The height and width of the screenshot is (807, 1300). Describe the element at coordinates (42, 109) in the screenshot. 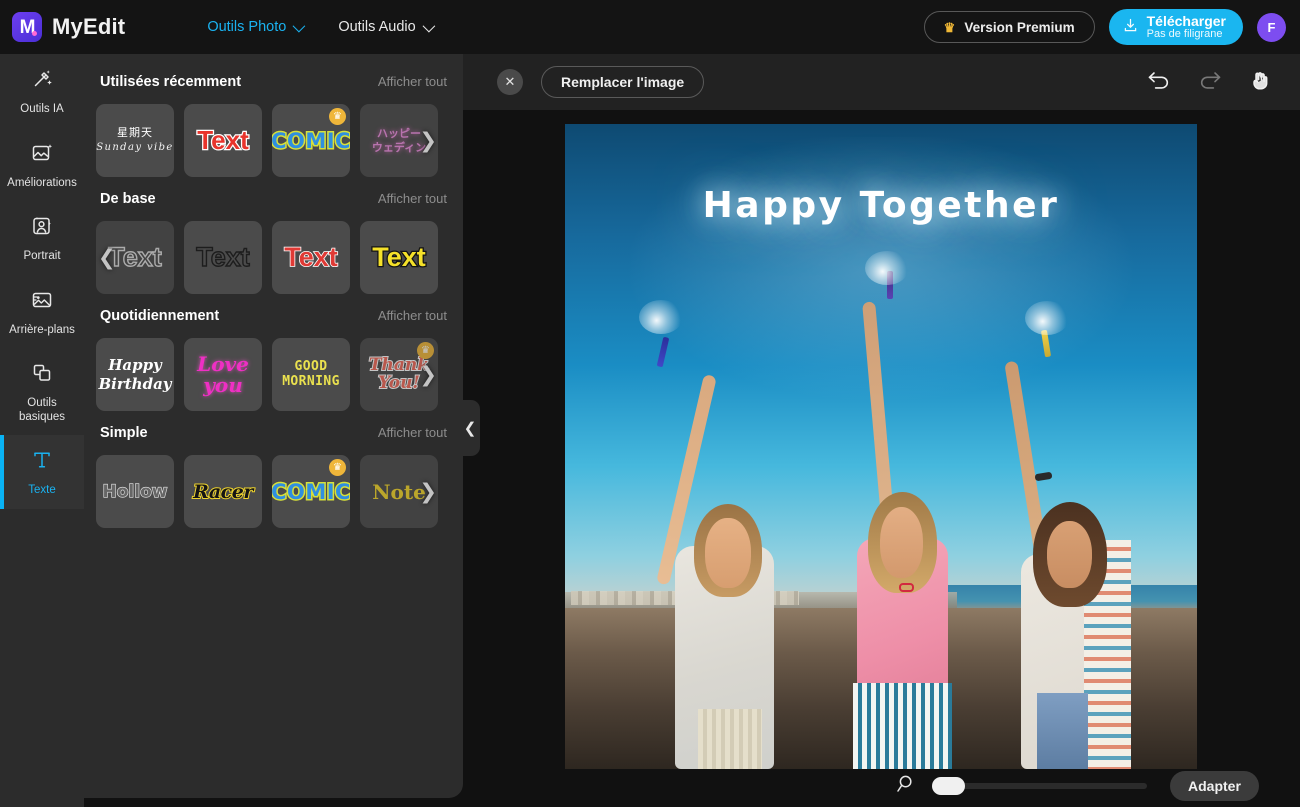

I see `sidebar-item-label: Outils IA` at that location.